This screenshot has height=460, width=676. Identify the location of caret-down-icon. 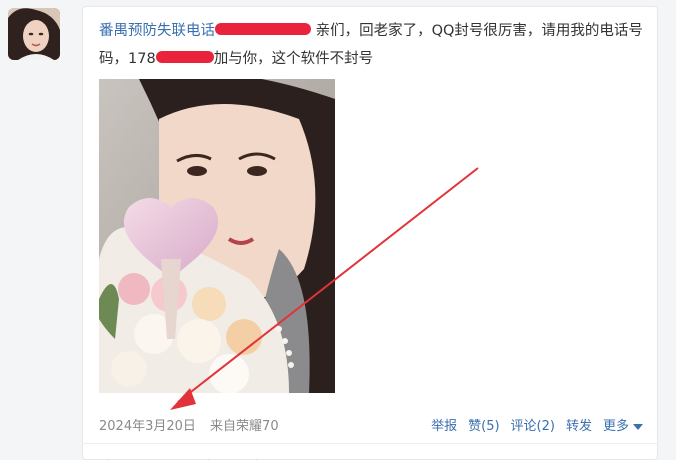
(638, 426).